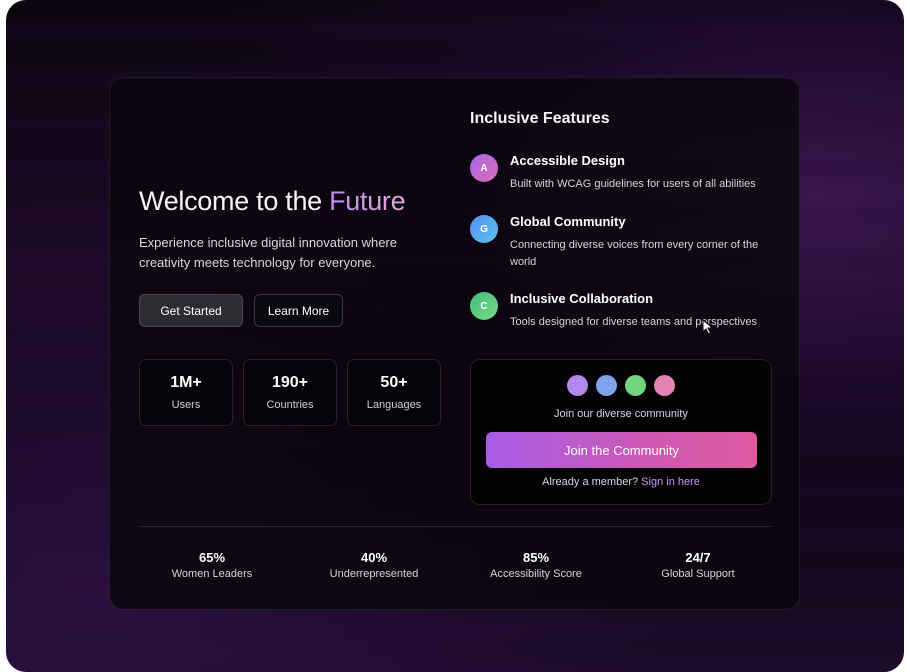  What do you see at coordinates (484, 229) in the screenshot?
I see `feature-badge-icon: G` at bounding box center [484, 229].